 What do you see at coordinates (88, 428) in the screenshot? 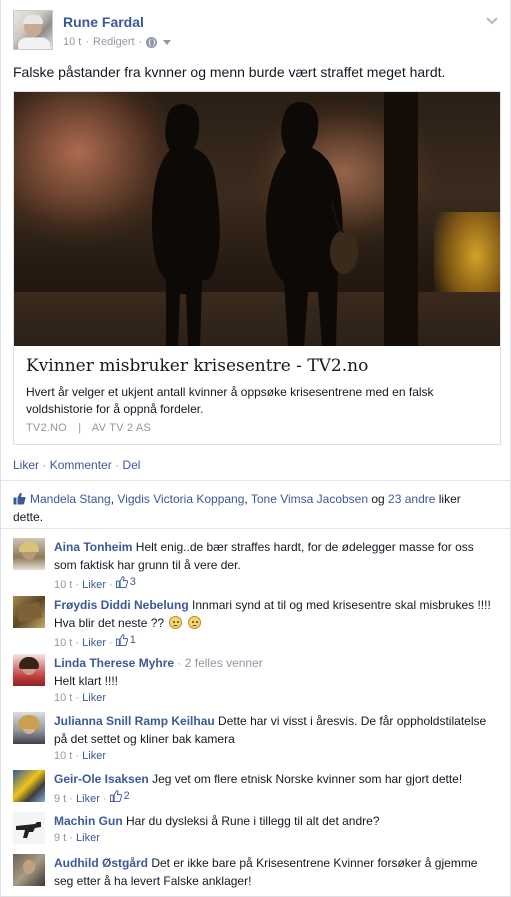
I see `share-source: TV2.NO | AV TV 2 AS` at bounding box center [88, 428].